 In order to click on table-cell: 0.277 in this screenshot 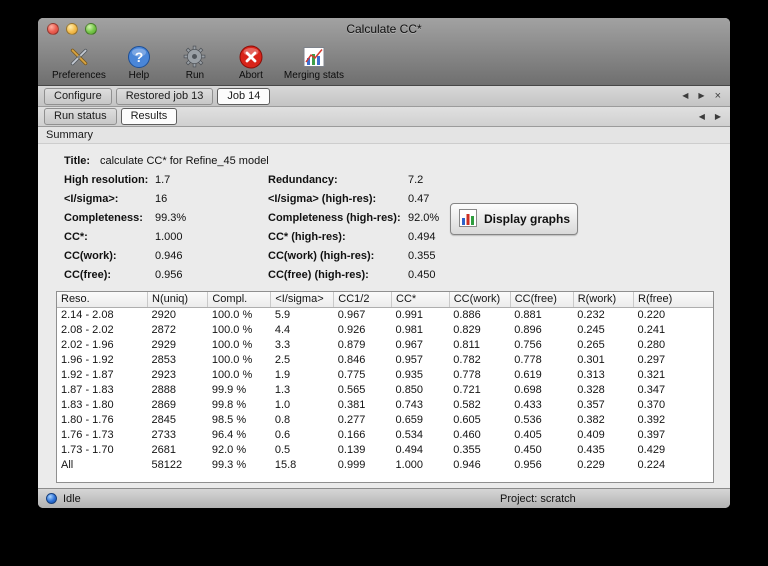, I will do `click(351, 420)`.